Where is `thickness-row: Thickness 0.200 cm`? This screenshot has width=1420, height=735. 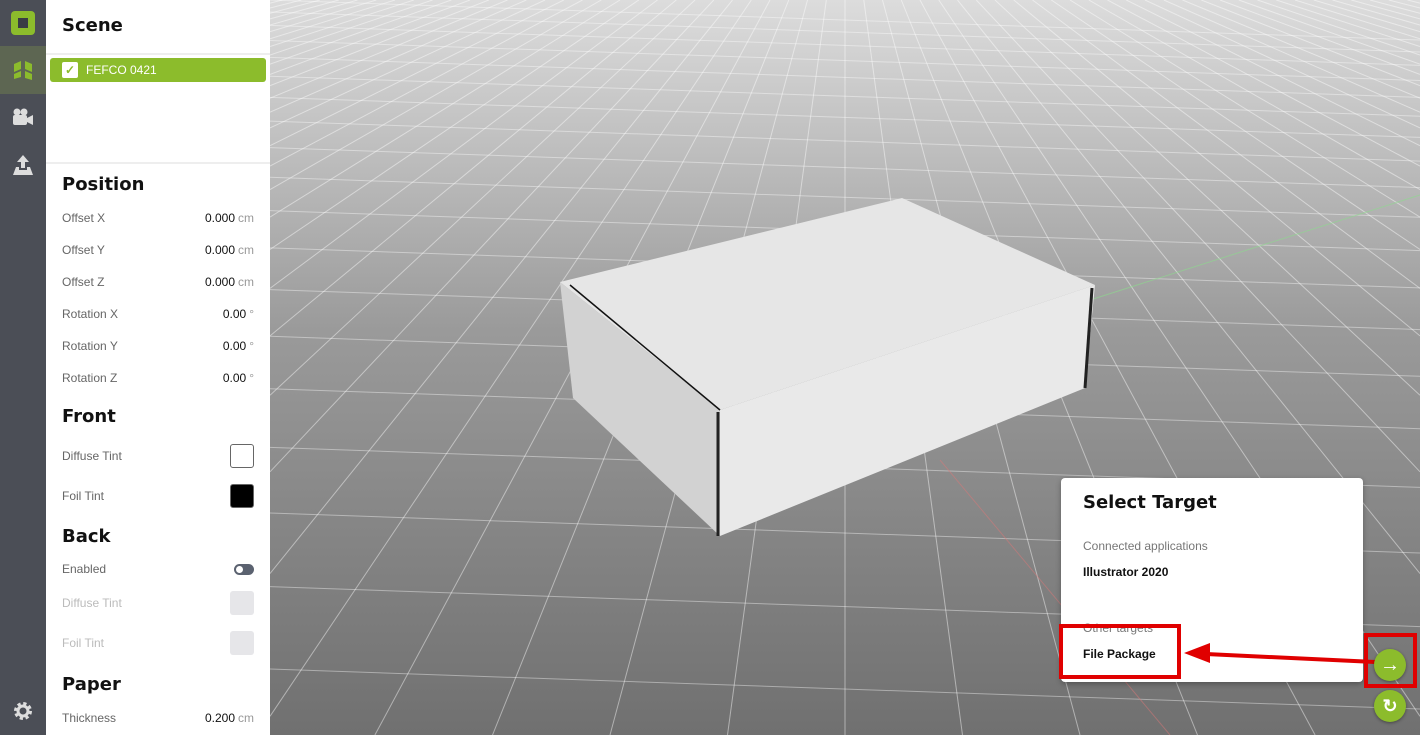 thickness-row: Thickness 0.200 cm is located at coordinates (158, 718).